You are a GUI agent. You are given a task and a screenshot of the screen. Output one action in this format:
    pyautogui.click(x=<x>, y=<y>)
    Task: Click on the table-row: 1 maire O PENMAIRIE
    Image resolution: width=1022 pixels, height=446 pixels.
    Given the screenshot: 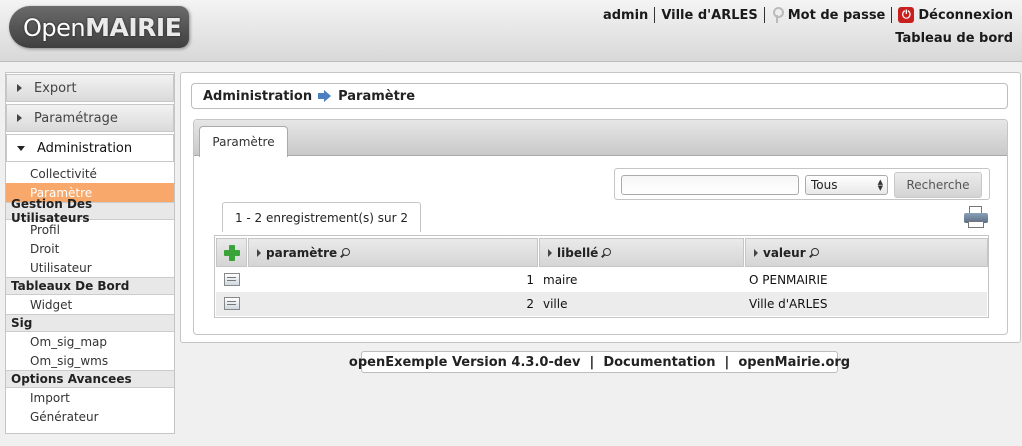 What is the action you would take?
    pyautogui.click(x=601, y=280)
    